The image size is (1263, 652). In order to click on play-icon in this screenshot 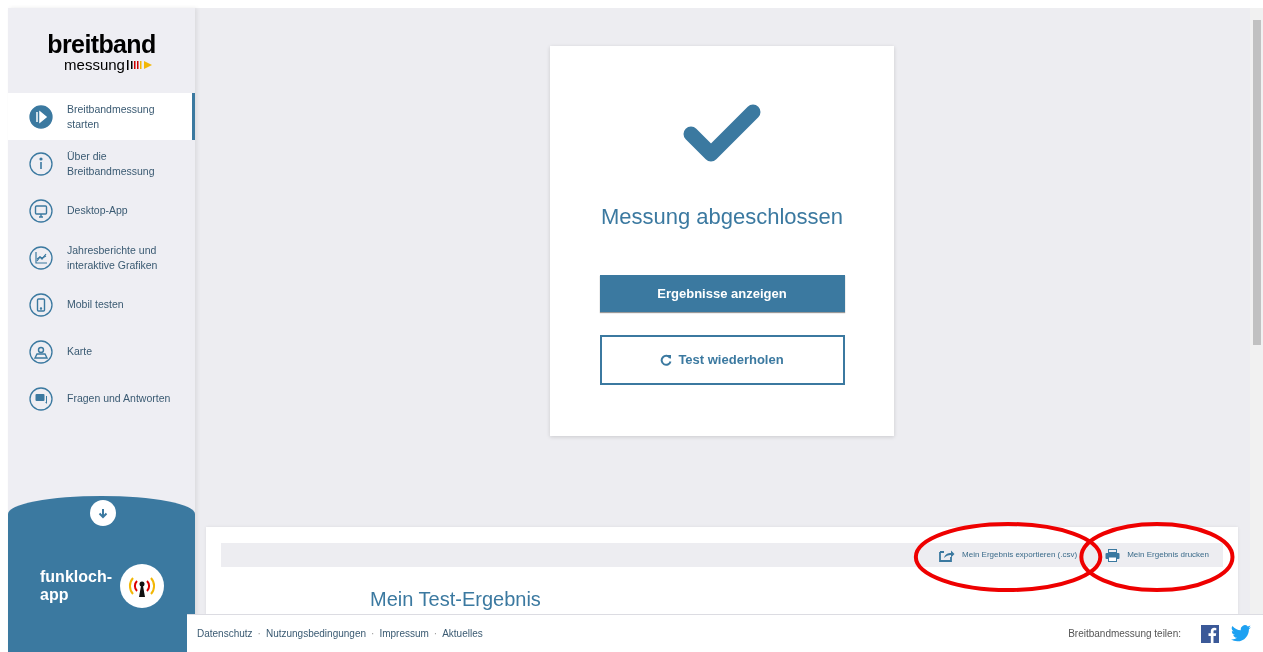, I will do `click(41, 116)`.